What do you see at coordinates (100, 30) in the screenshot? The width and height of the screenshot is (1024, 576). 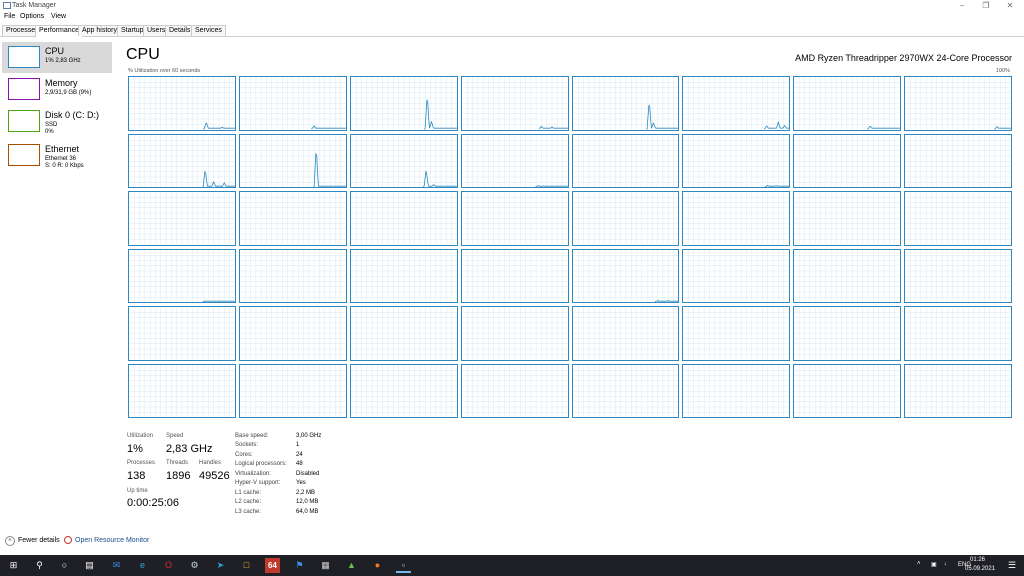 I see `tab-app-history: App history` at bounding box center [100, 30].